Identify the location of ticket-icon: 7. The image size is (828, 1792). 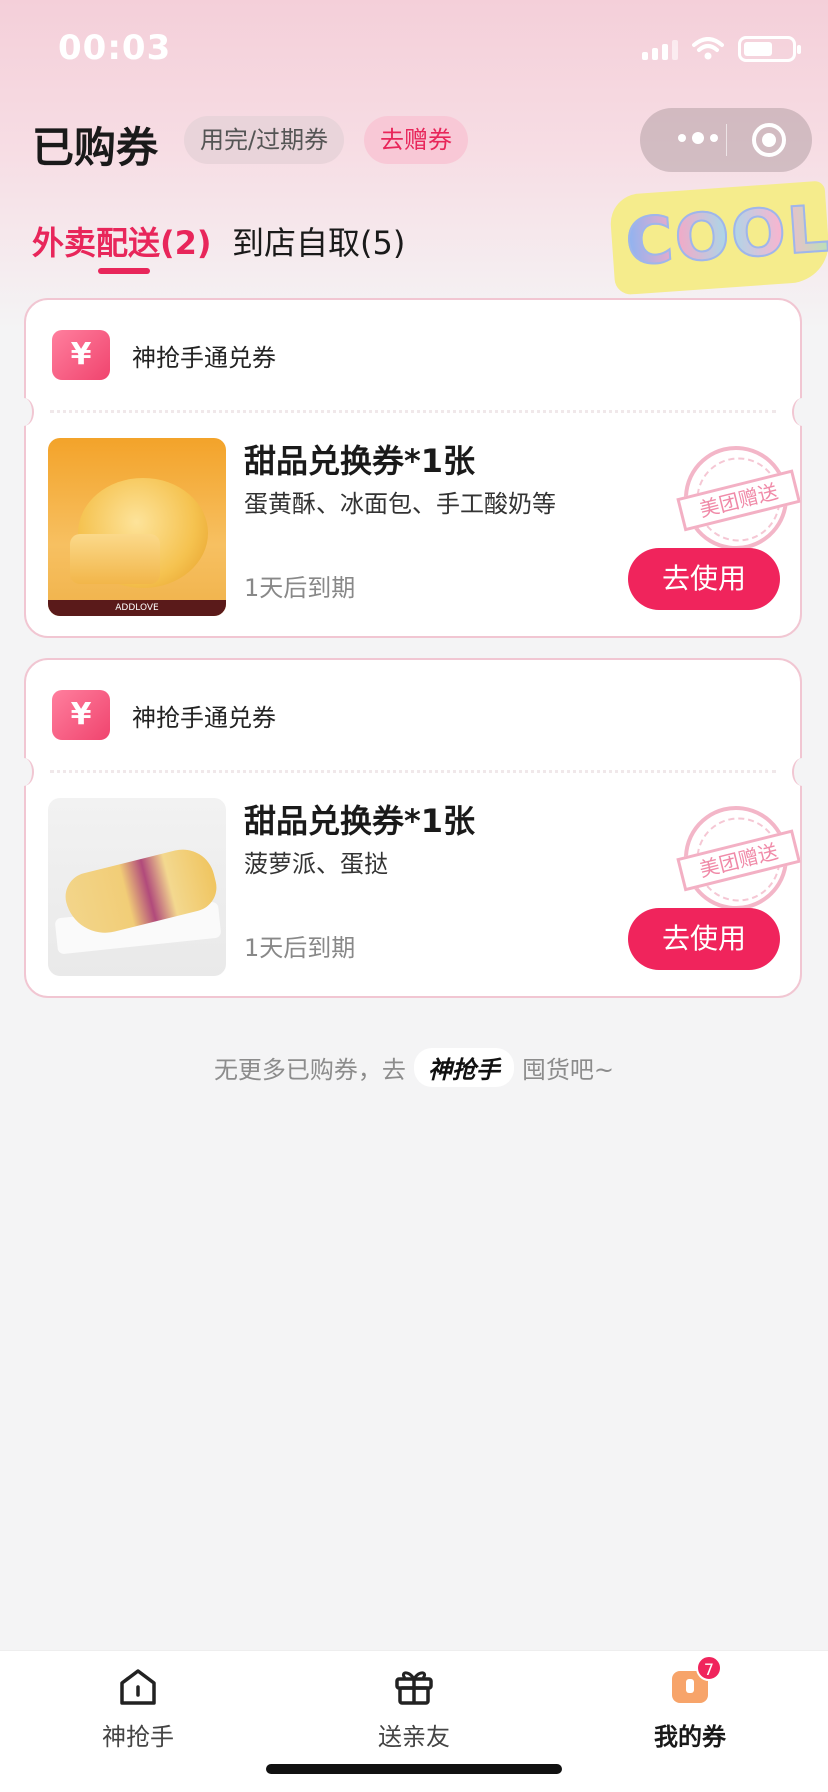
(695, 1682).